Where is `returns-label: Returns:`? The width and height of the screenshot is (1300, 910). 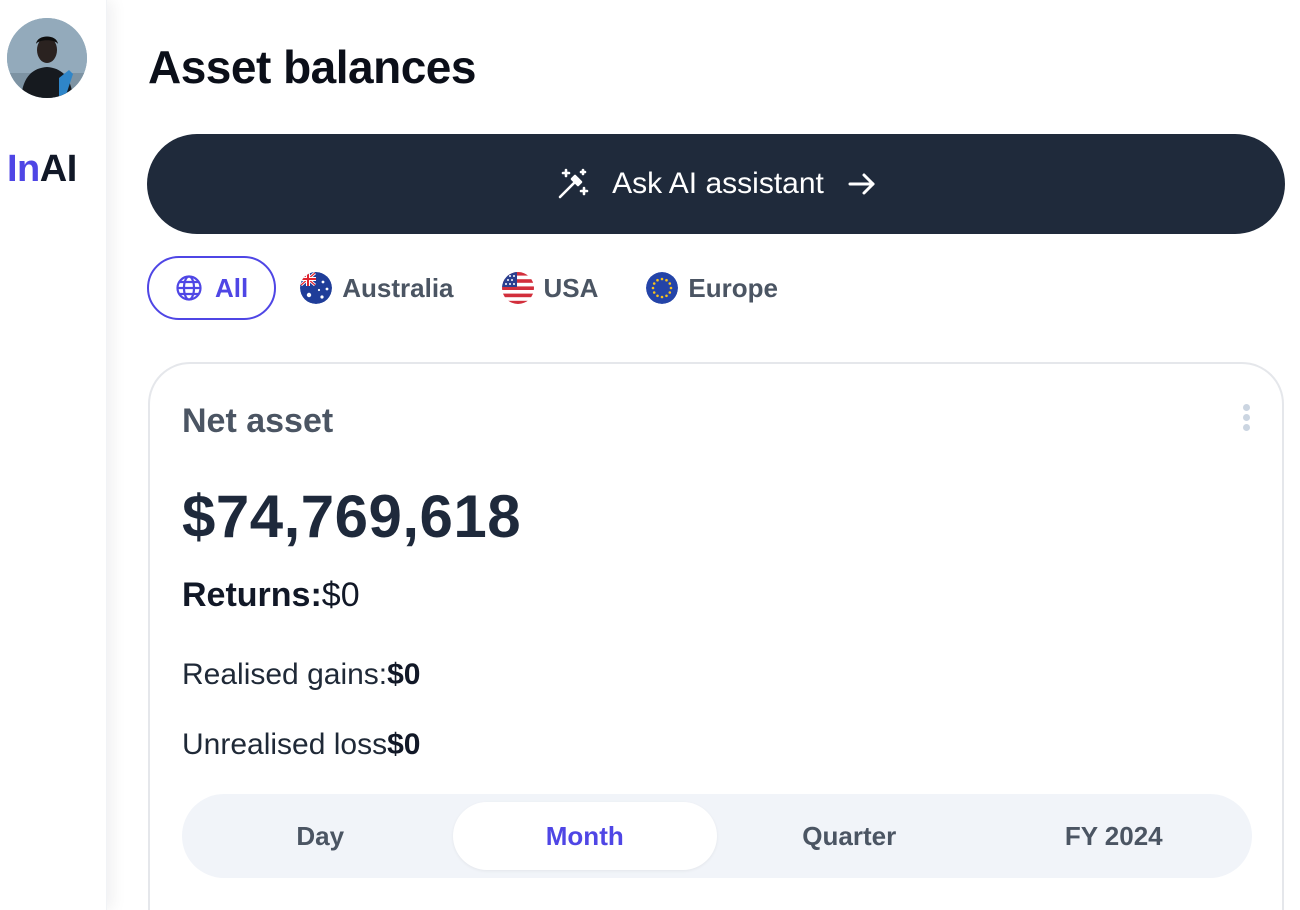 returns-label: Returns: is located at coordinates (252, 595).